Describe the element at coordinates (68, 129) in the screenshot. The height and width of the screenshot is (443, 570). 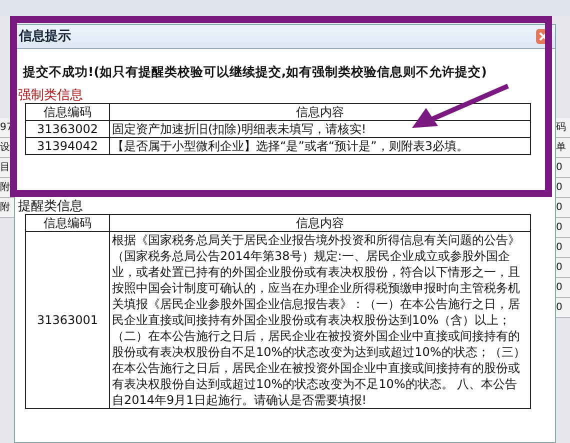
I see `table-cell: 31363002` at that location.